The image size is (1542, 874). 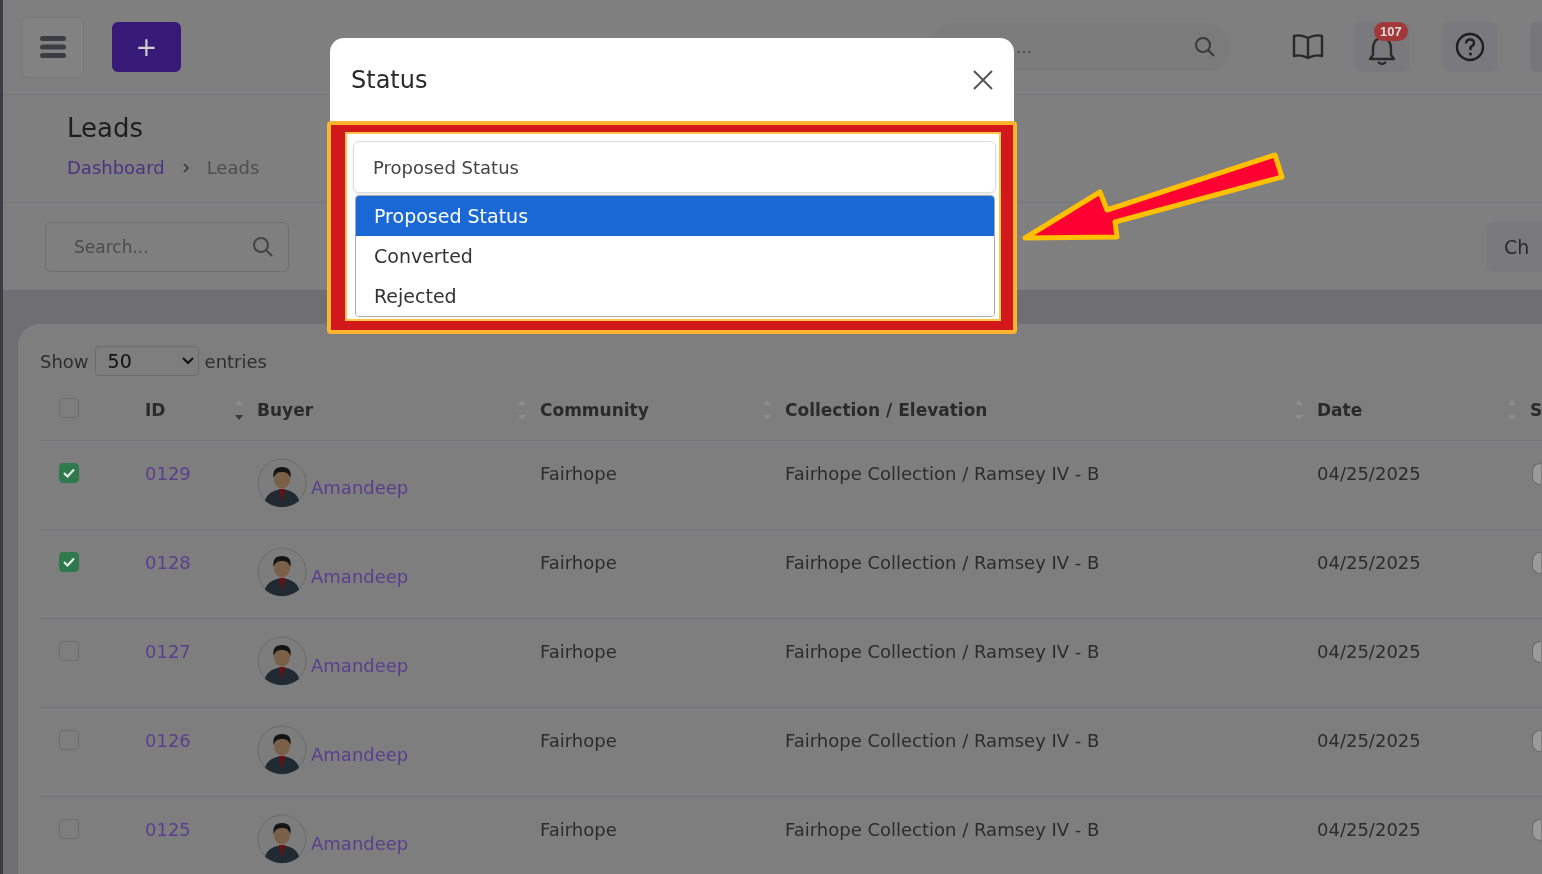 What do you see at coordinates (1514, 246) in the screenshot?
I see `action-button: Ch` at bounding box center [1514, 246].